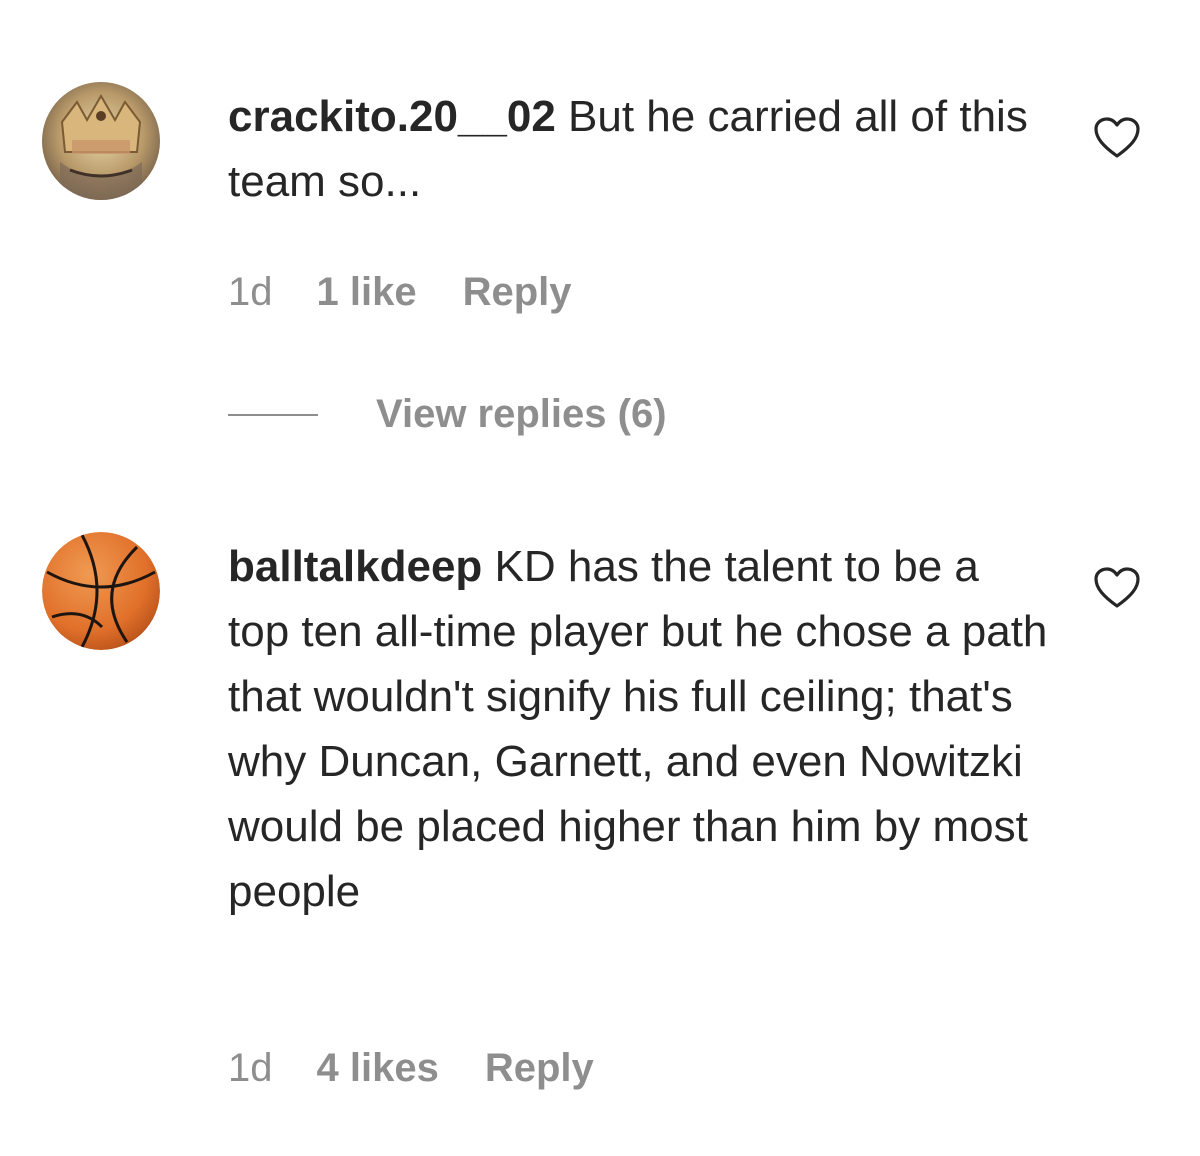  I want to click on comment-meta: 1d 4 likes Reply, so click(411, 1068).